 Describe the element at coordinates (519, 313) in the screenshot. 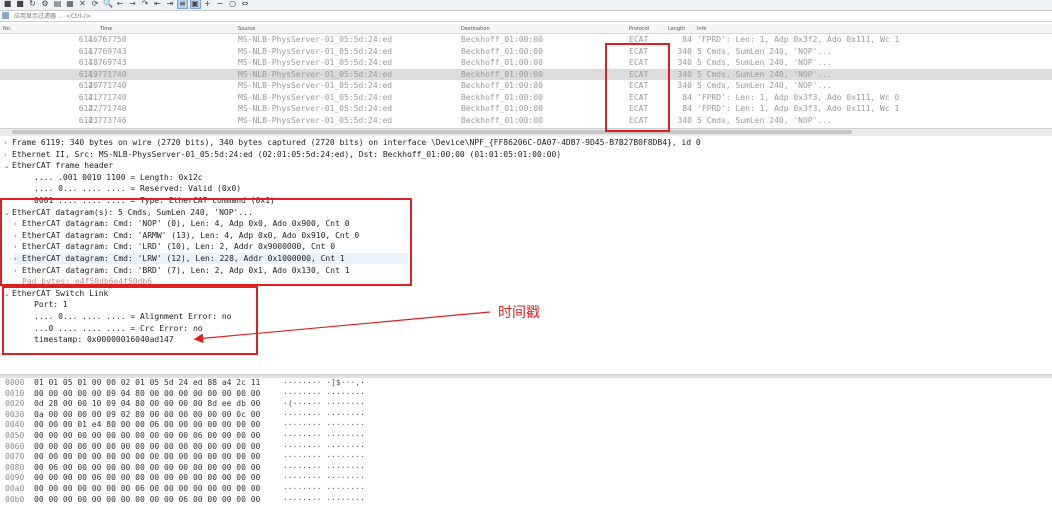

I see `annotation-label-timestamp: 时间戳` at that location.